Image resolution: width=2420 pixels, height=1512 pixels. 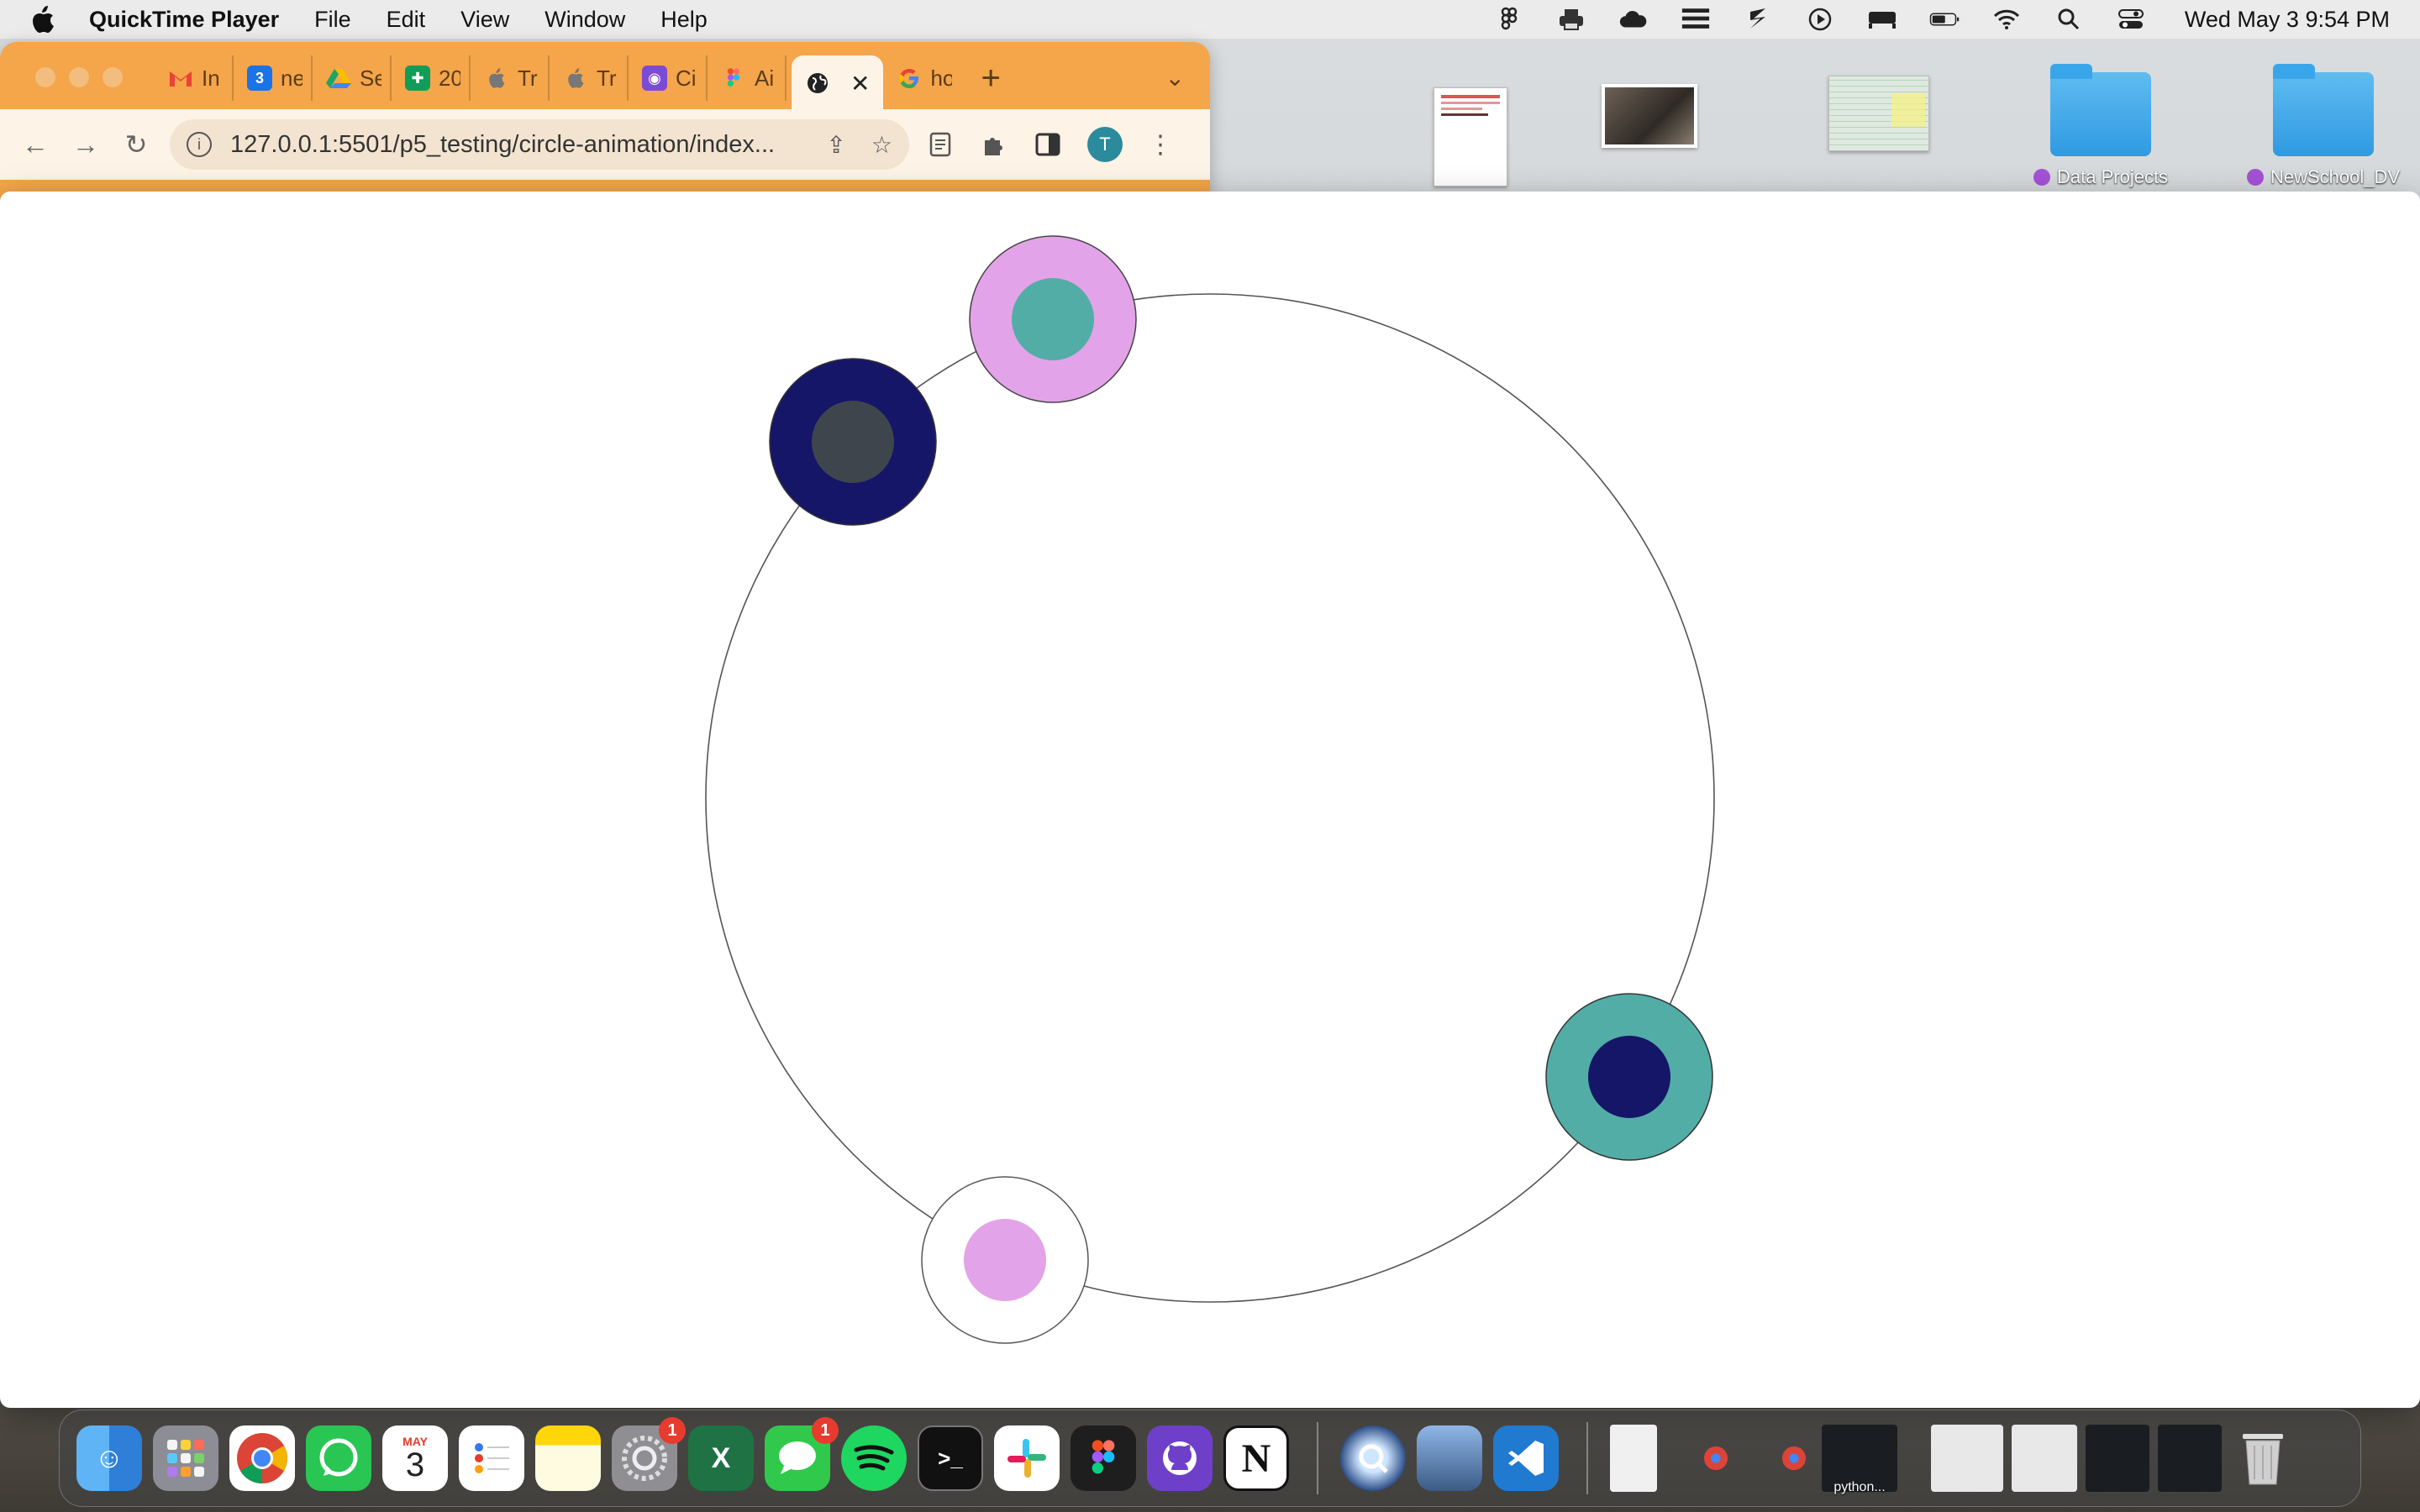 I want to click on tab-apple-1: Tr, so click(x=513, y=78).